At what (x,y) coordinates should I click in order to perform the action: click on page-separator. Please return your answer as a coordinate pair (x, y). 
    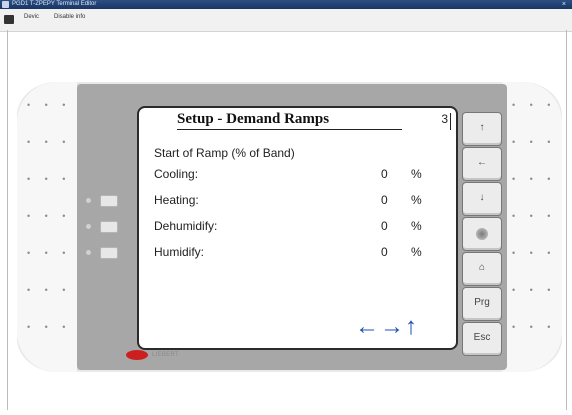
    Looking at the image, I should click on (450, 121).